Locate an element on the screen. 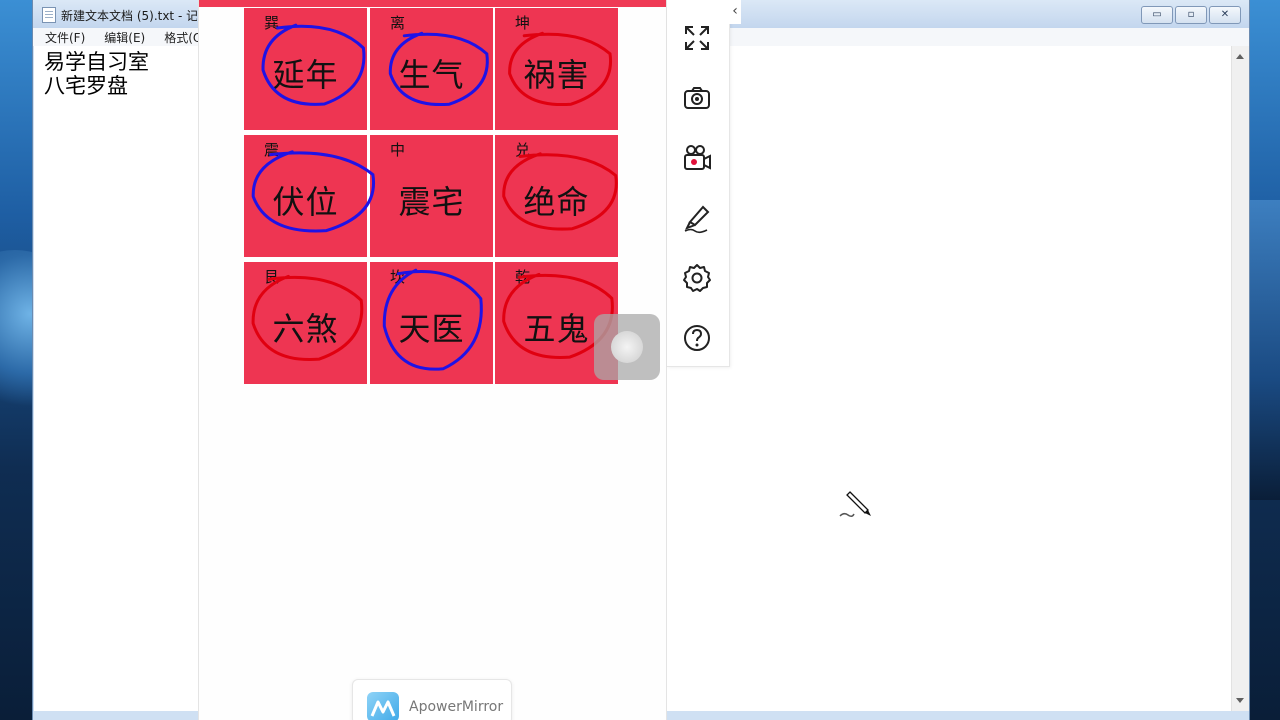  record-icon is located at coordinates (697, 158).